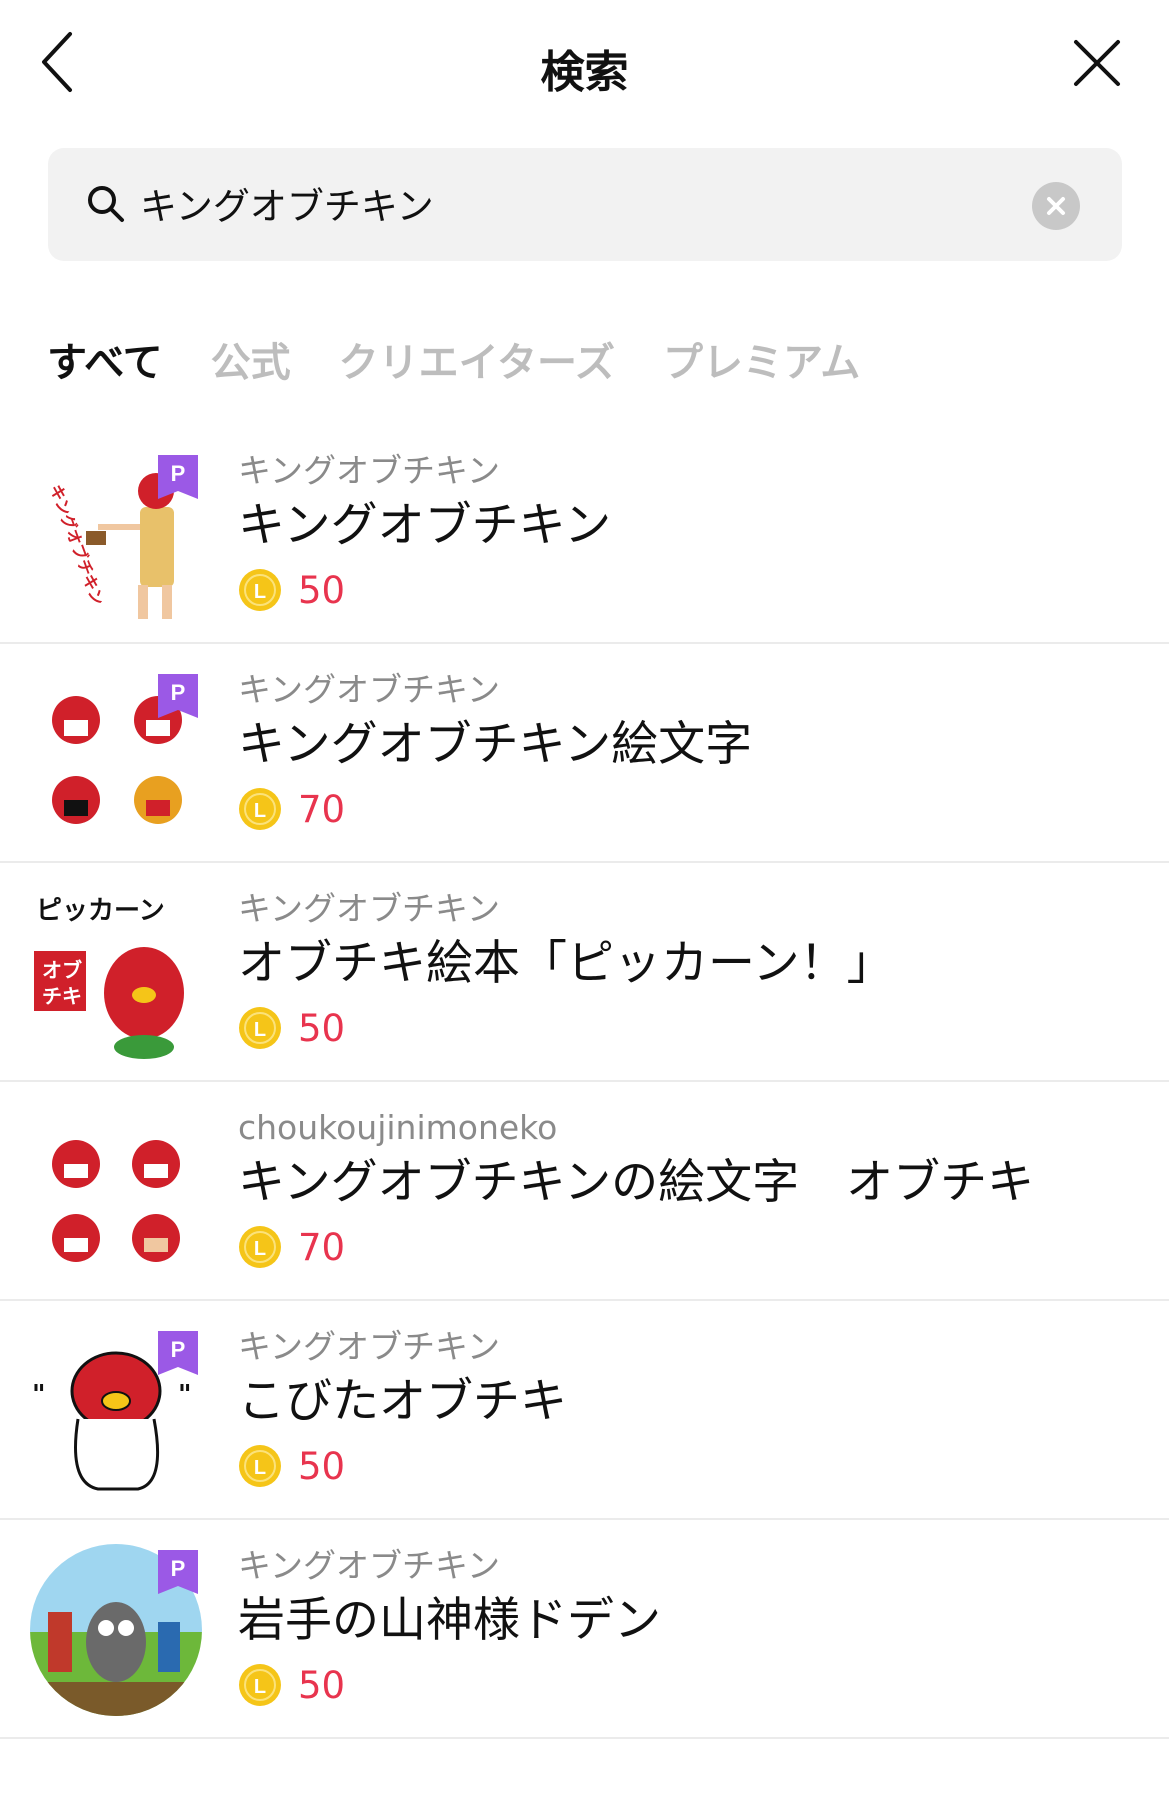  Describe the element at coordinates (100, 911) in the screenshot. I see `svg-text: ピッカーン` at that location.